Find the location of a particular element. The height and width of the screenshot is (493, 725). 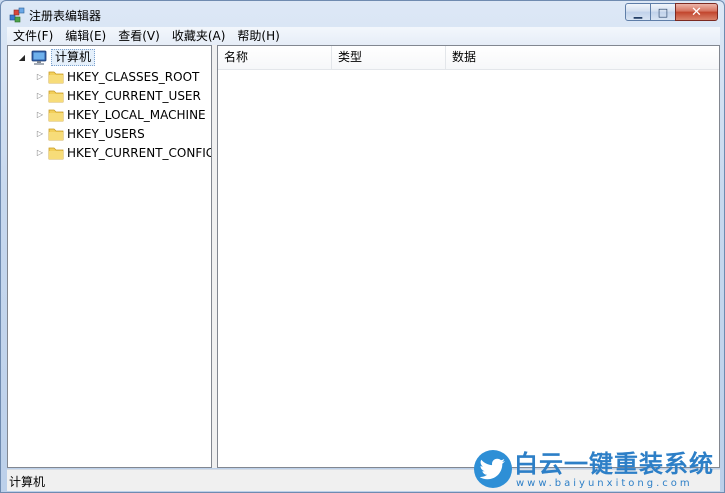

watermark: 白云一键重装系统 www.baiyunxitong.com is located at coordinates (595, 470).